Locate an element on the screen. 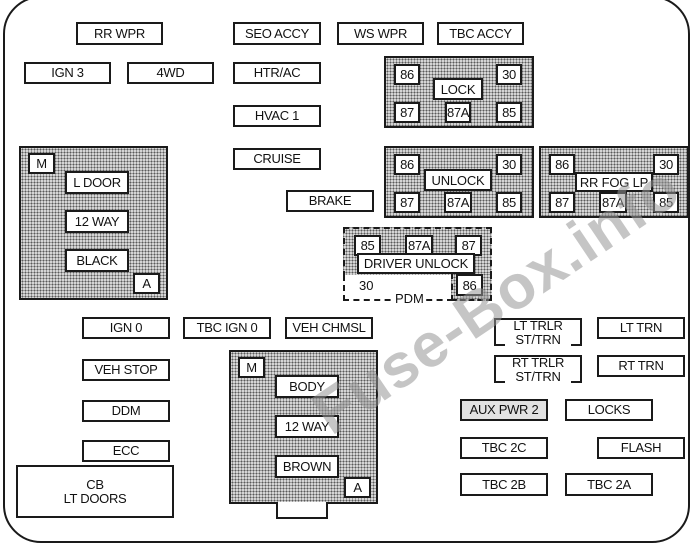  fuse-label-line1: LT TRLR is located at coordinates (538, 325).